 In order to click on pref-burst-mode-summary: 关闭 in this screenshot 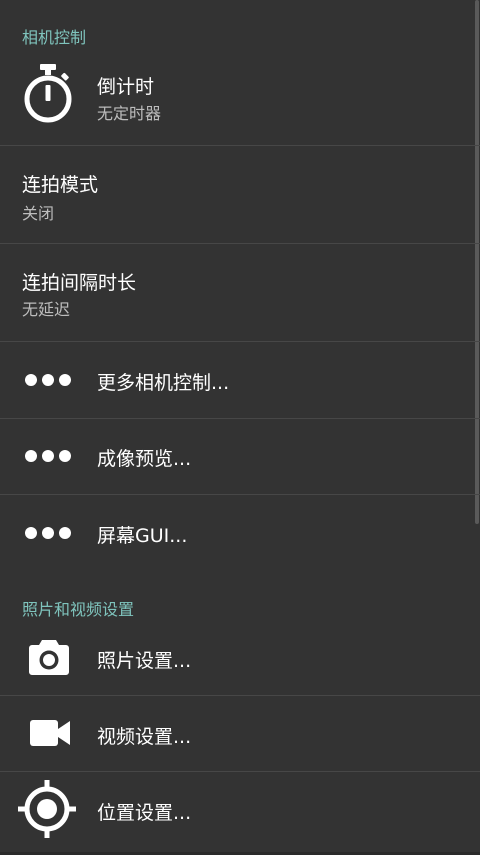, I will do `click(38, 213)`.